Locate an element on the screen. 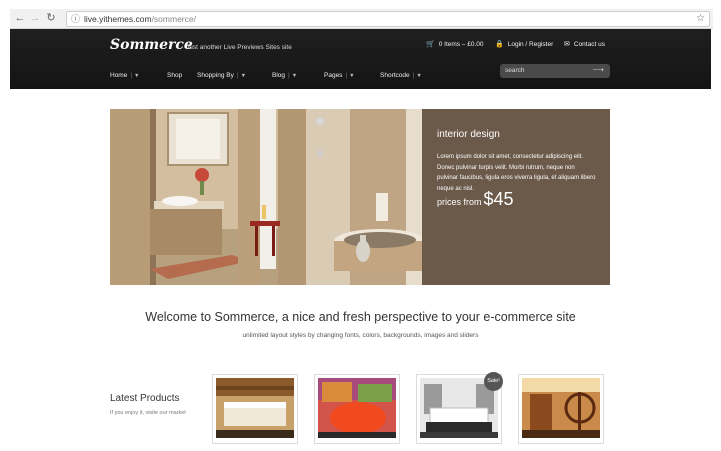 The height and width of the screenshot is (451, 721). back-icon: ← is located at coordinates (20, 18).